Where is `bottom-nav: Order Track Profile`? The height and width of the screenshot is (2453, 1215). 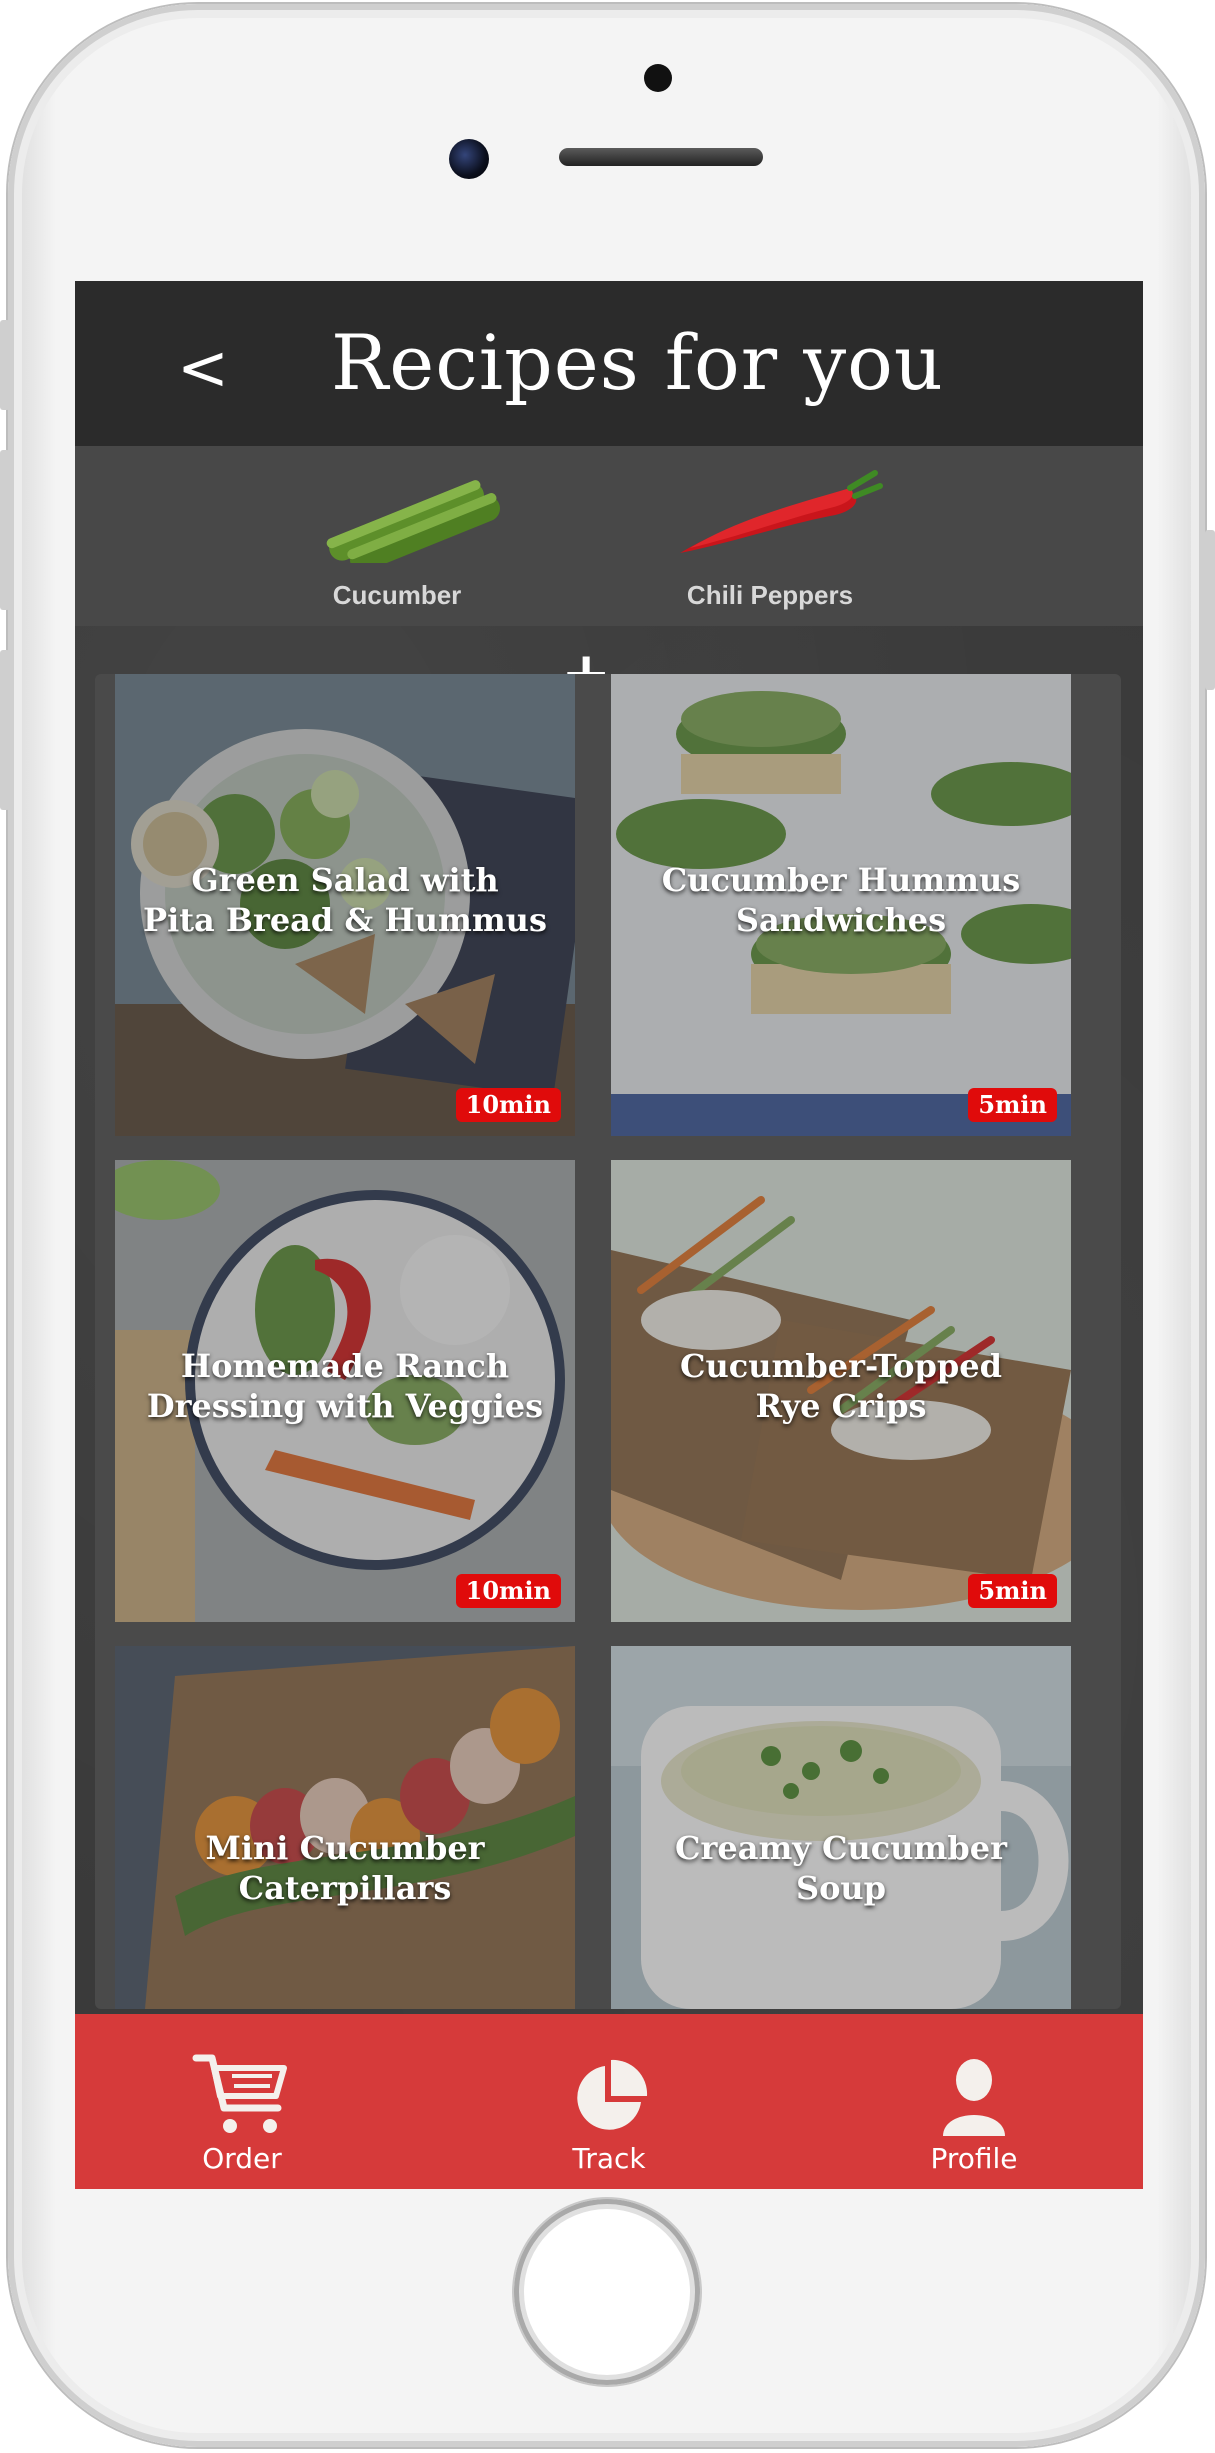
bottom-nav: Order Track Profile is located at coordinates (609, 2101).